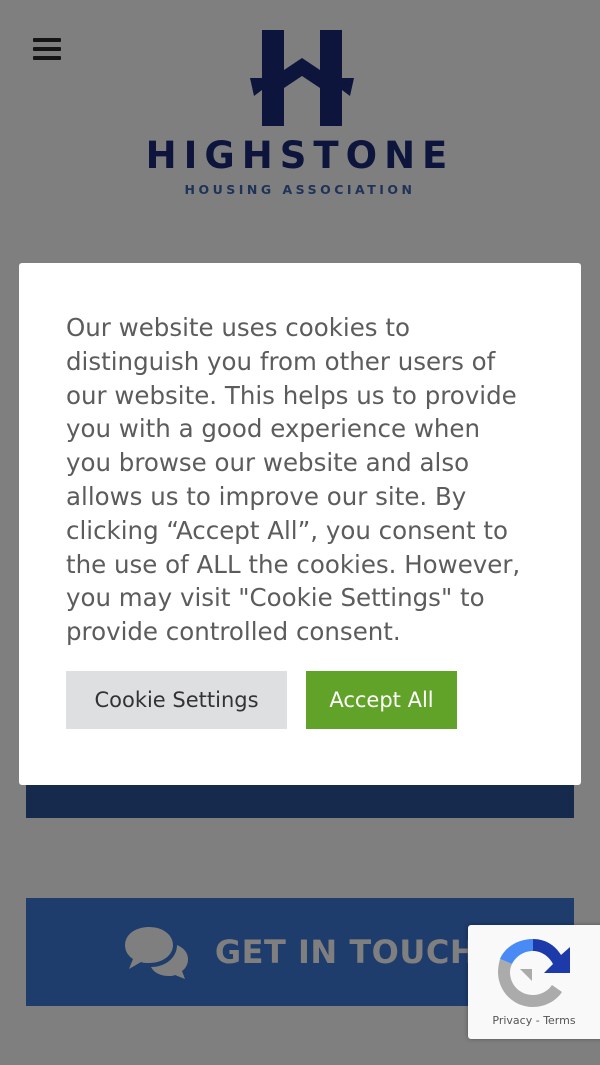  What do you see at coordinates (559, 1020) in the screenshot?
I see `recaptcha-terms-link: Terms` at bounding box center [559, 1020].